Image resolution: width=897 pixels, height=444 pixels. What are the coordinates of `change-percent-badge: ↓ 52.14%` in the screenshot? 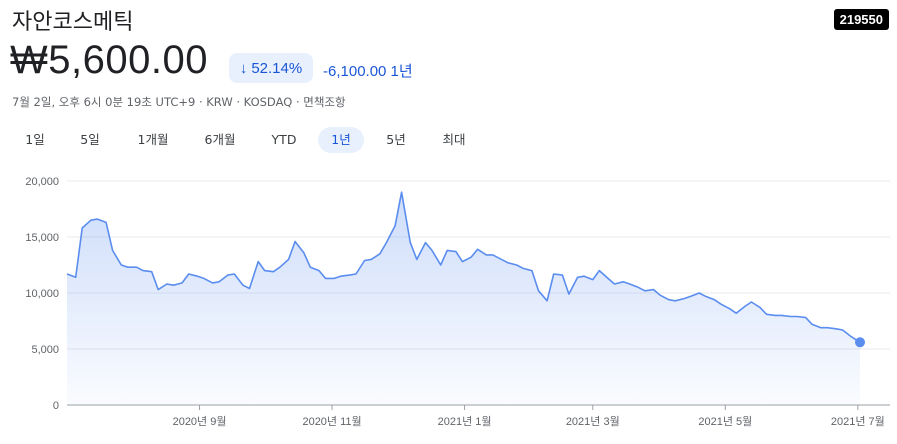 It's located at (271, 68).